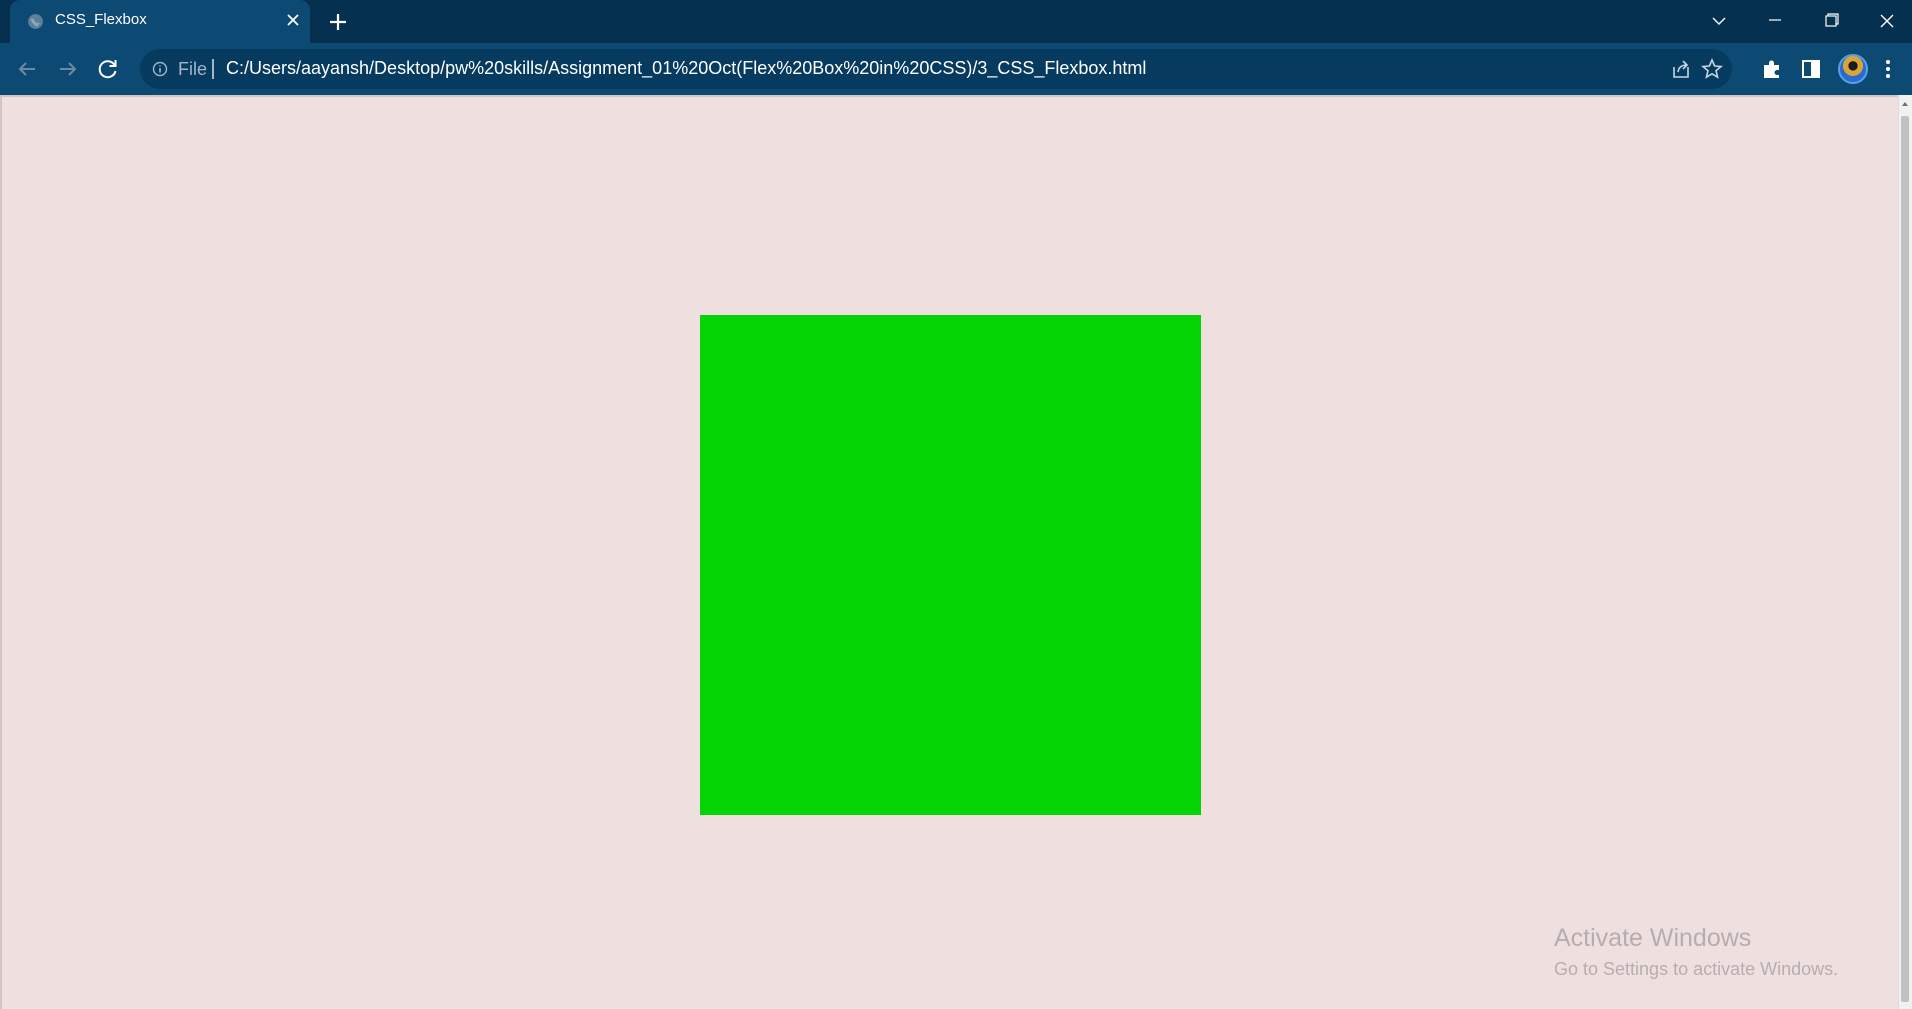 This screenshot has height=1009, width=1912. What do you see at coordinates (1853, 69) in the screenshot?
I see `profile-avatar` at bounding box center [1853, 69].